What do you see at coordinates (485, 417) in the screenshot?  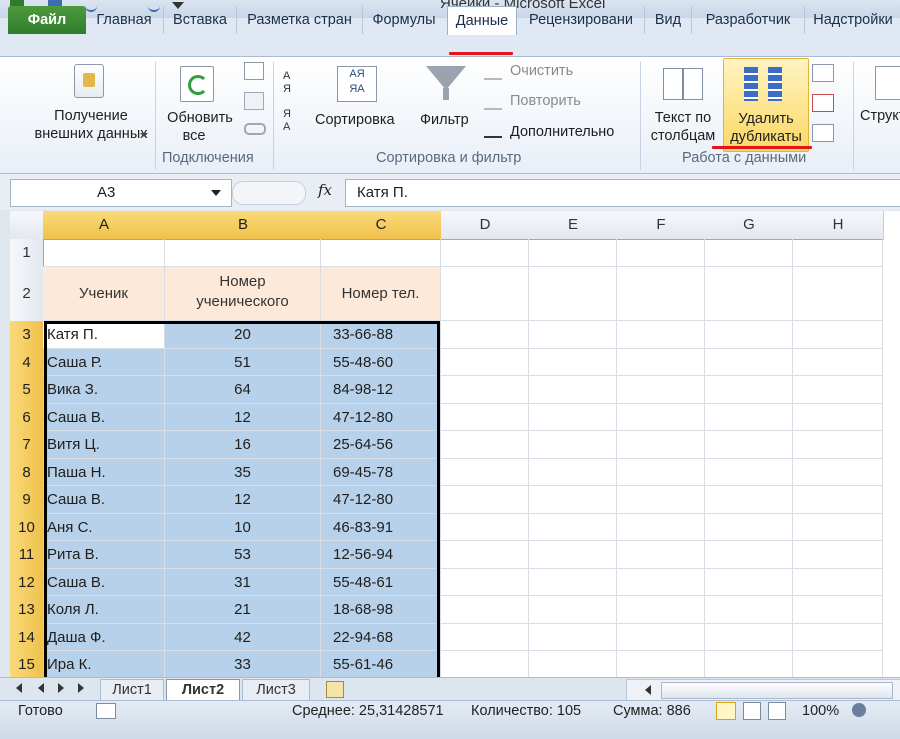 I see `cell-d6` at bounding box center [485, 417].